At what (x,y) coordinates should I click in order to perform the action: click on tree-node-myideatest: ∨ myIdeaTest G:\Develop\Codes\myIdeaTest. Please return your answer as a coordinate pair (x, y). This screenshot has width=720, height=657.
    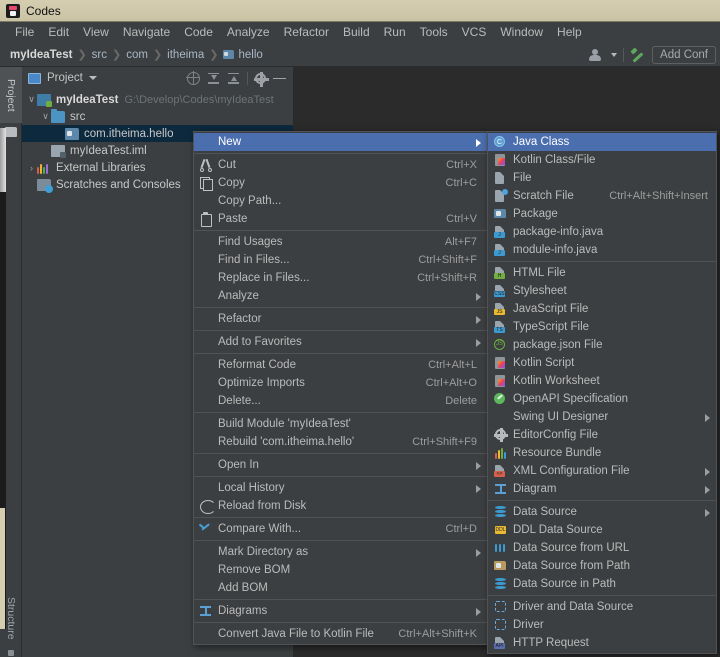
    Looking at the image, I should click on (157, 99).